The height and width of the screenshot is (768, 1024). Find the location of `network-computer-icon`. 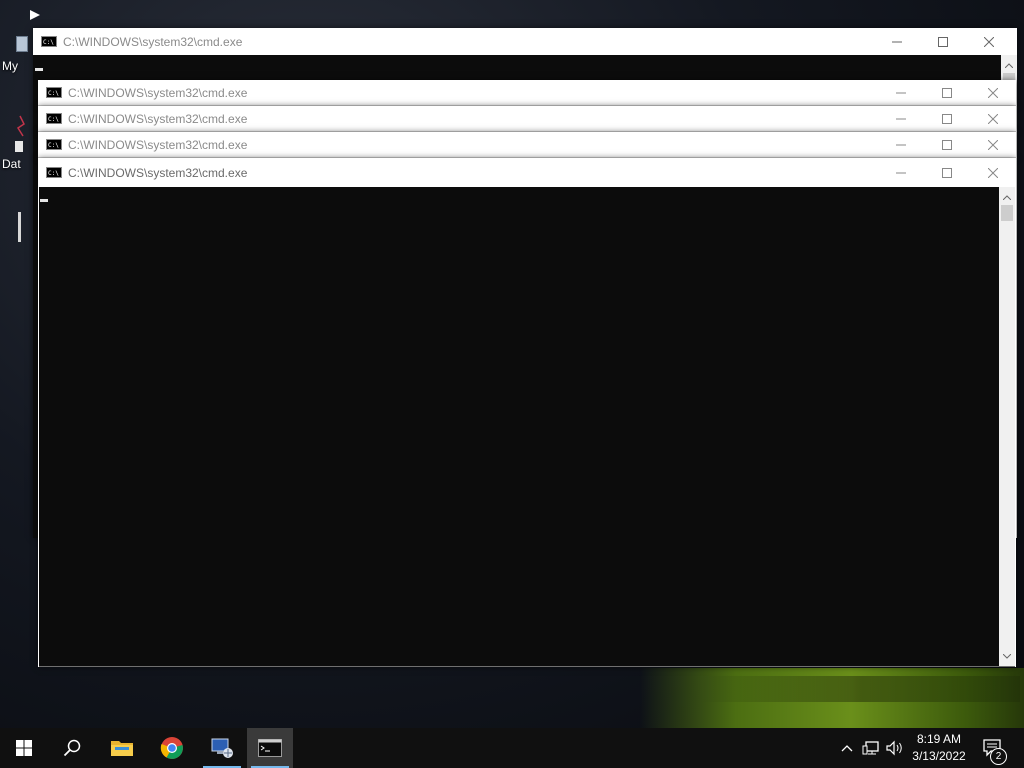

network-computer-icon is located at coordinates (222, 748).